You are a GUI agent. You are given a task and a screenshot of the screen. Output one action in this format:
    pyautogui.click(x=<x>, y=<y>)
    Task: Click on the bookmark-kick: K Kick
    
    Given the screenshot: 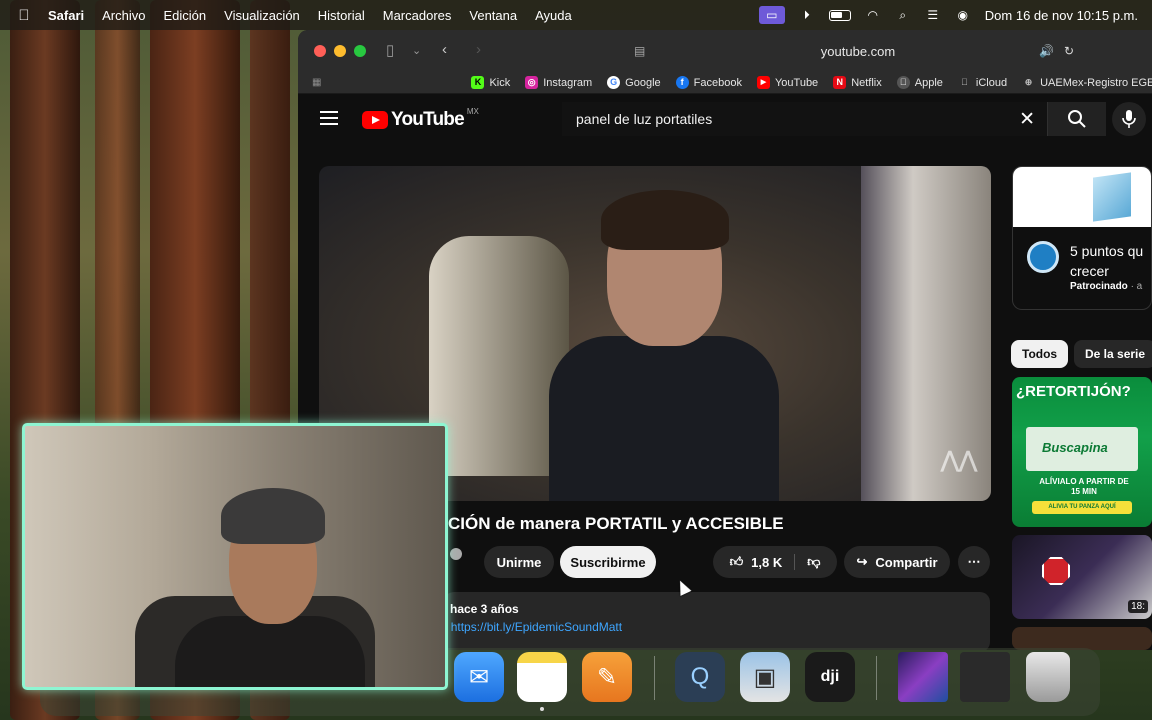 What is the action you would take?
    pyautogui.click(x=490, y=82)
    